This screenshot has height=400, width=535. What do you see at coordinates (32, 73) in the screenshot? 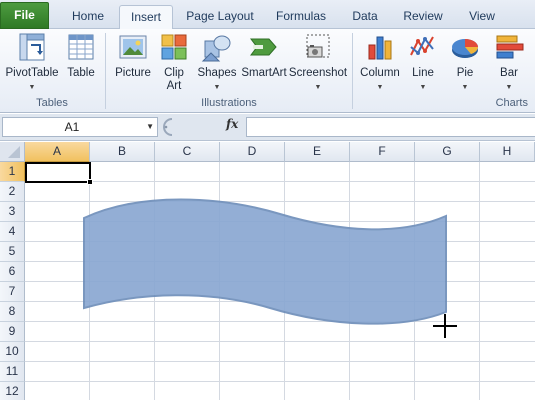
I see `pivottable-label: PivotTable` at bounding box center [32, 73].